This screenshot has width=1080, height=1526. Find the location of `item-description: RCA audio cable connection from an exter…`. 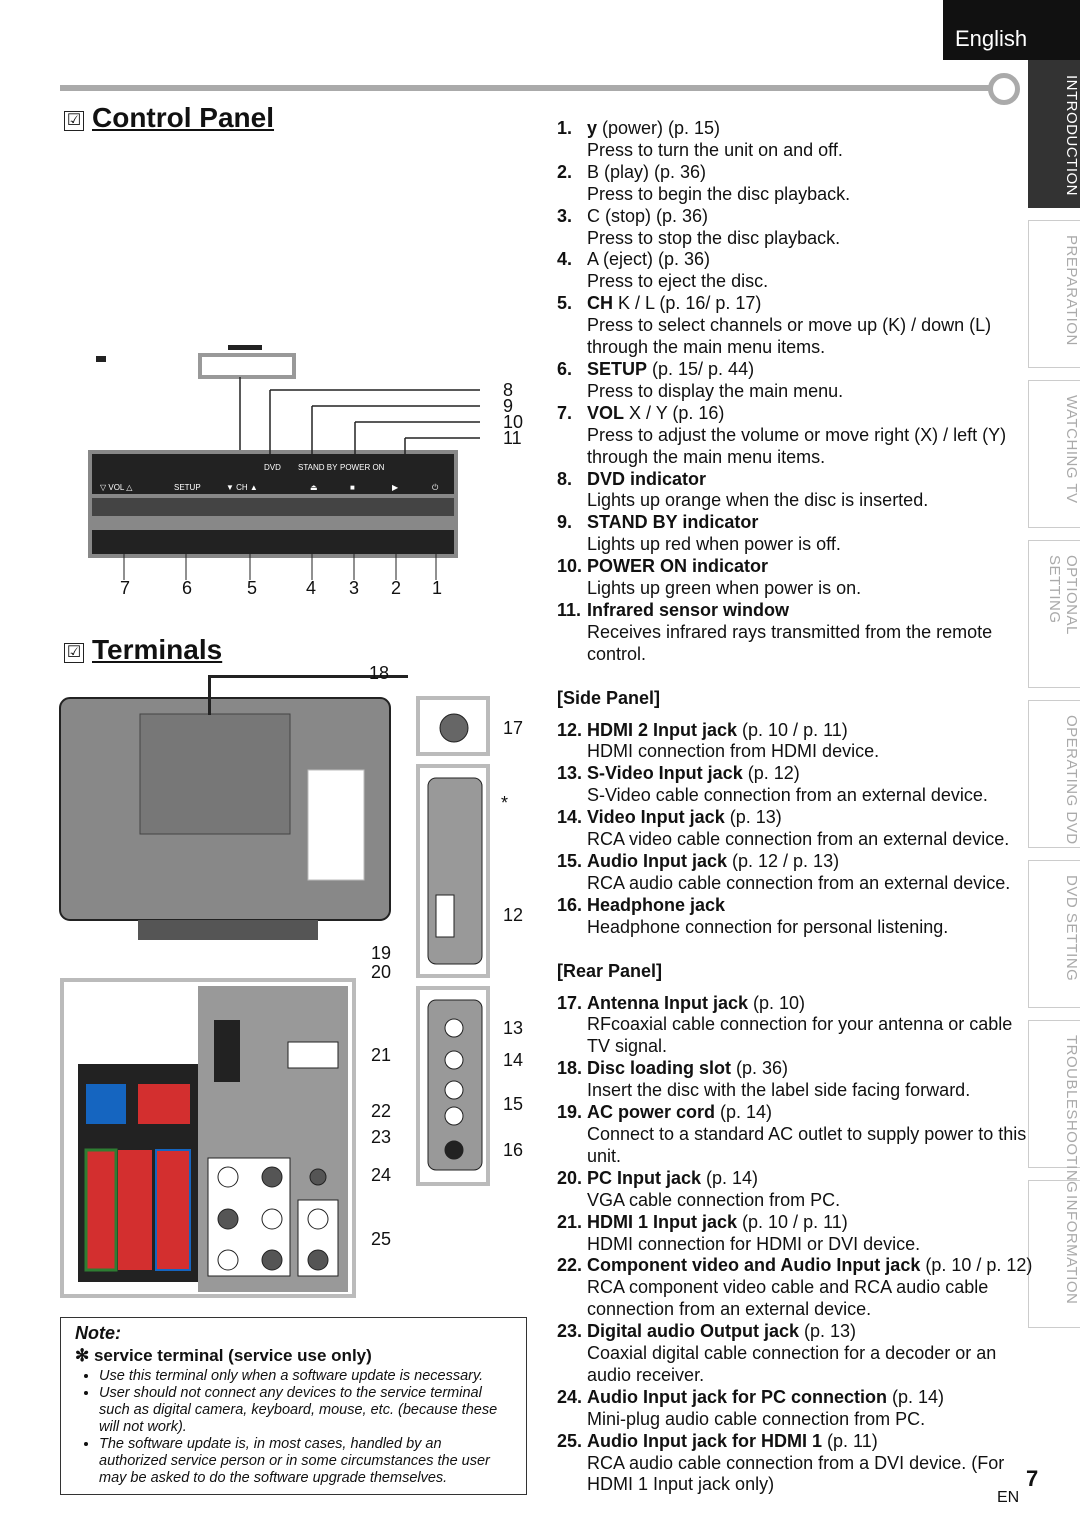

item-description: RCA audio cable connection from an exter… is located at coordinates (799, 882).